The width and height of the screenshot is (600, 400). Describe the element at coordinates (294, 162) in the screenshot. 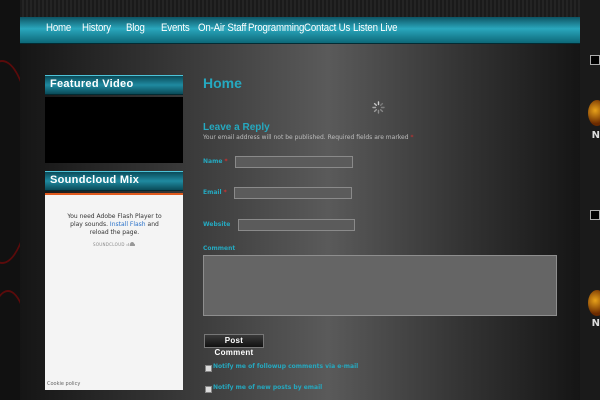

I see `name-input` at that location.